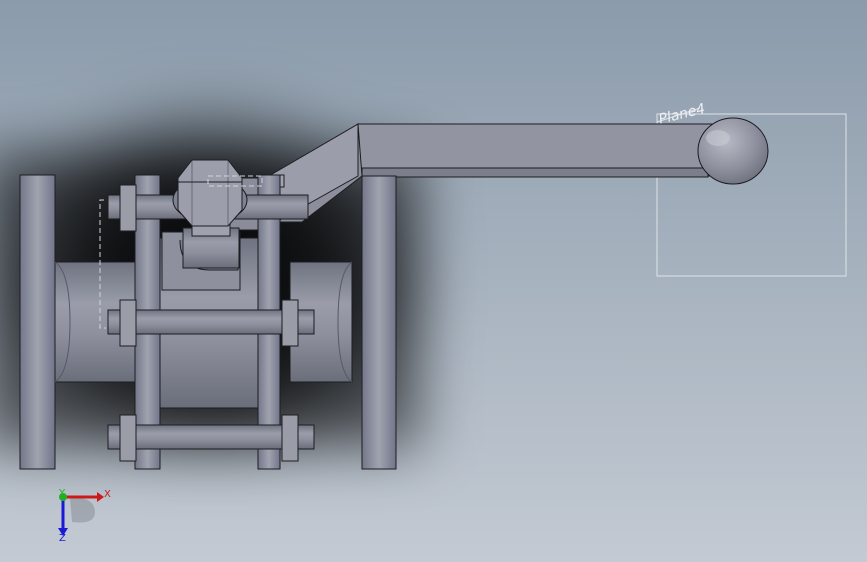  I want to click on handle-knob, so click(733, 151).